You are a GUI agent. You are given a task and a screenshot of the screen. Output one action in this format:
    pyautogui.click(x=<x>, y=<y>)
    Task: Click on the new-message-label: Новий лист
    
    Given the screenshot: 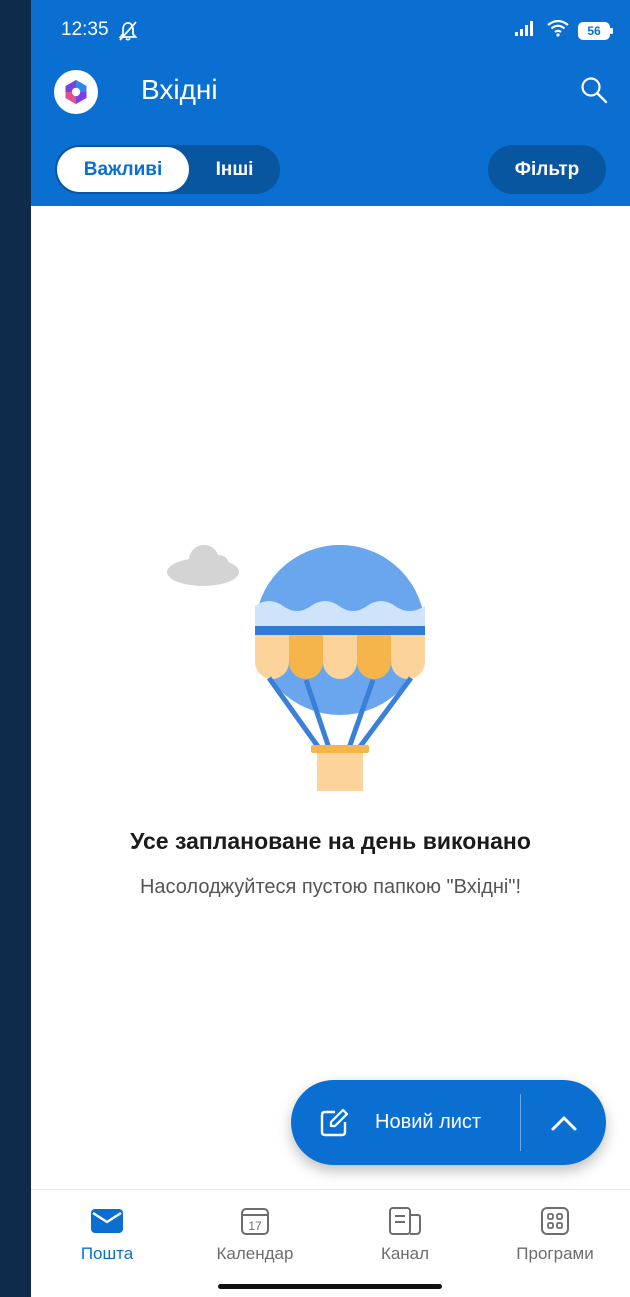 What is the action you would take?
    pyautogui.click(x=428, y=1122)
    